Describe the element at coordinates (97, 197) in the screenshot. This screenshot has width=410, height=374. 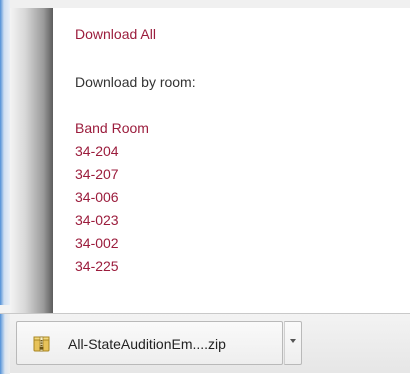
I see `room-link-34-006: 34-006` at that location.